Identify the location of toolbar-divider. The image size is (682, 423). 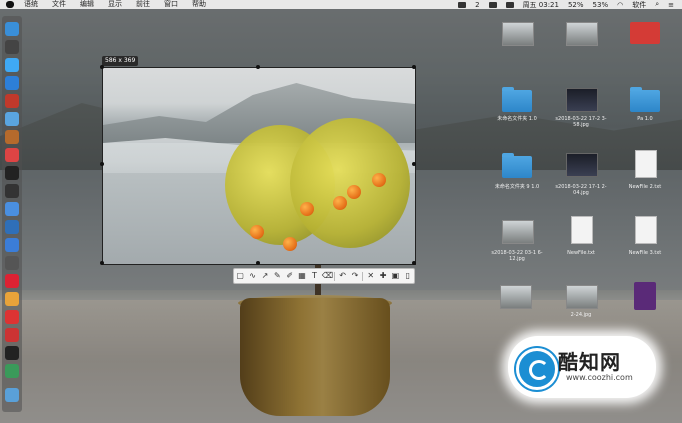
(363, 276).